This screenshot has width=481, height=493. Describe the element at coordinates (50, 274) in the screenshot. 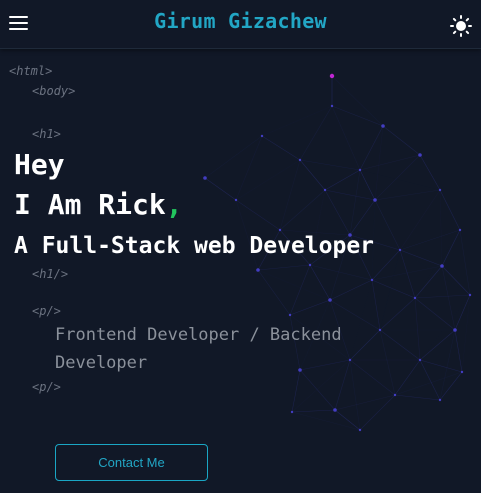

I see `h1-close-tag: <h1/>` at that location.